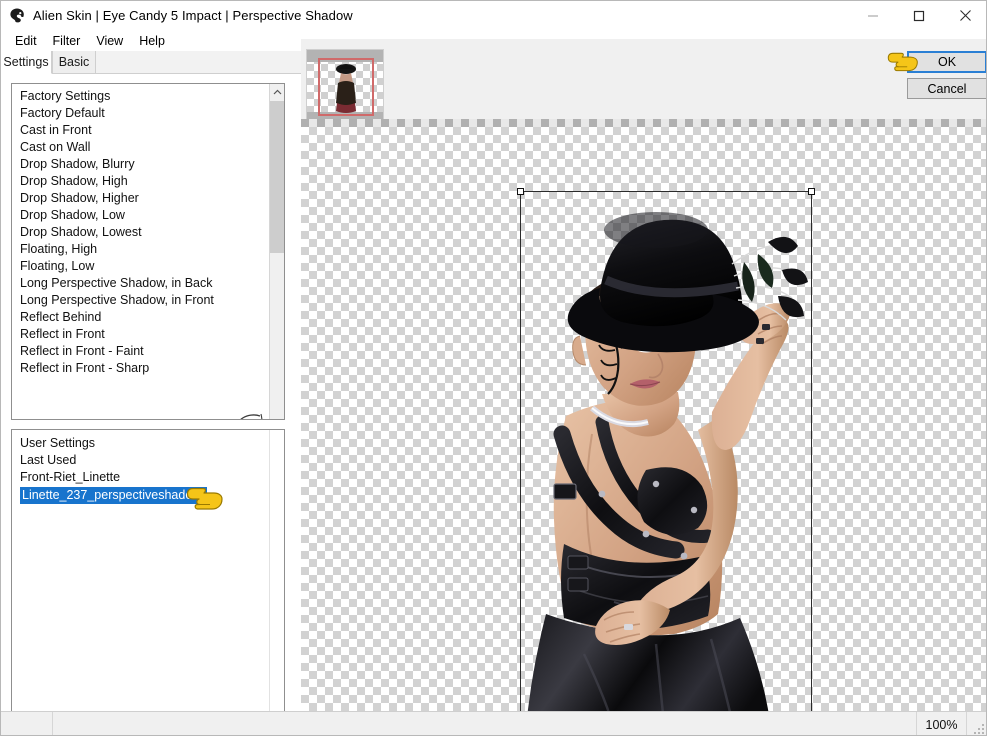  Describe the element at coordinates (643, 123) in the screenshot. I see `canvas-top-edge` at that location.